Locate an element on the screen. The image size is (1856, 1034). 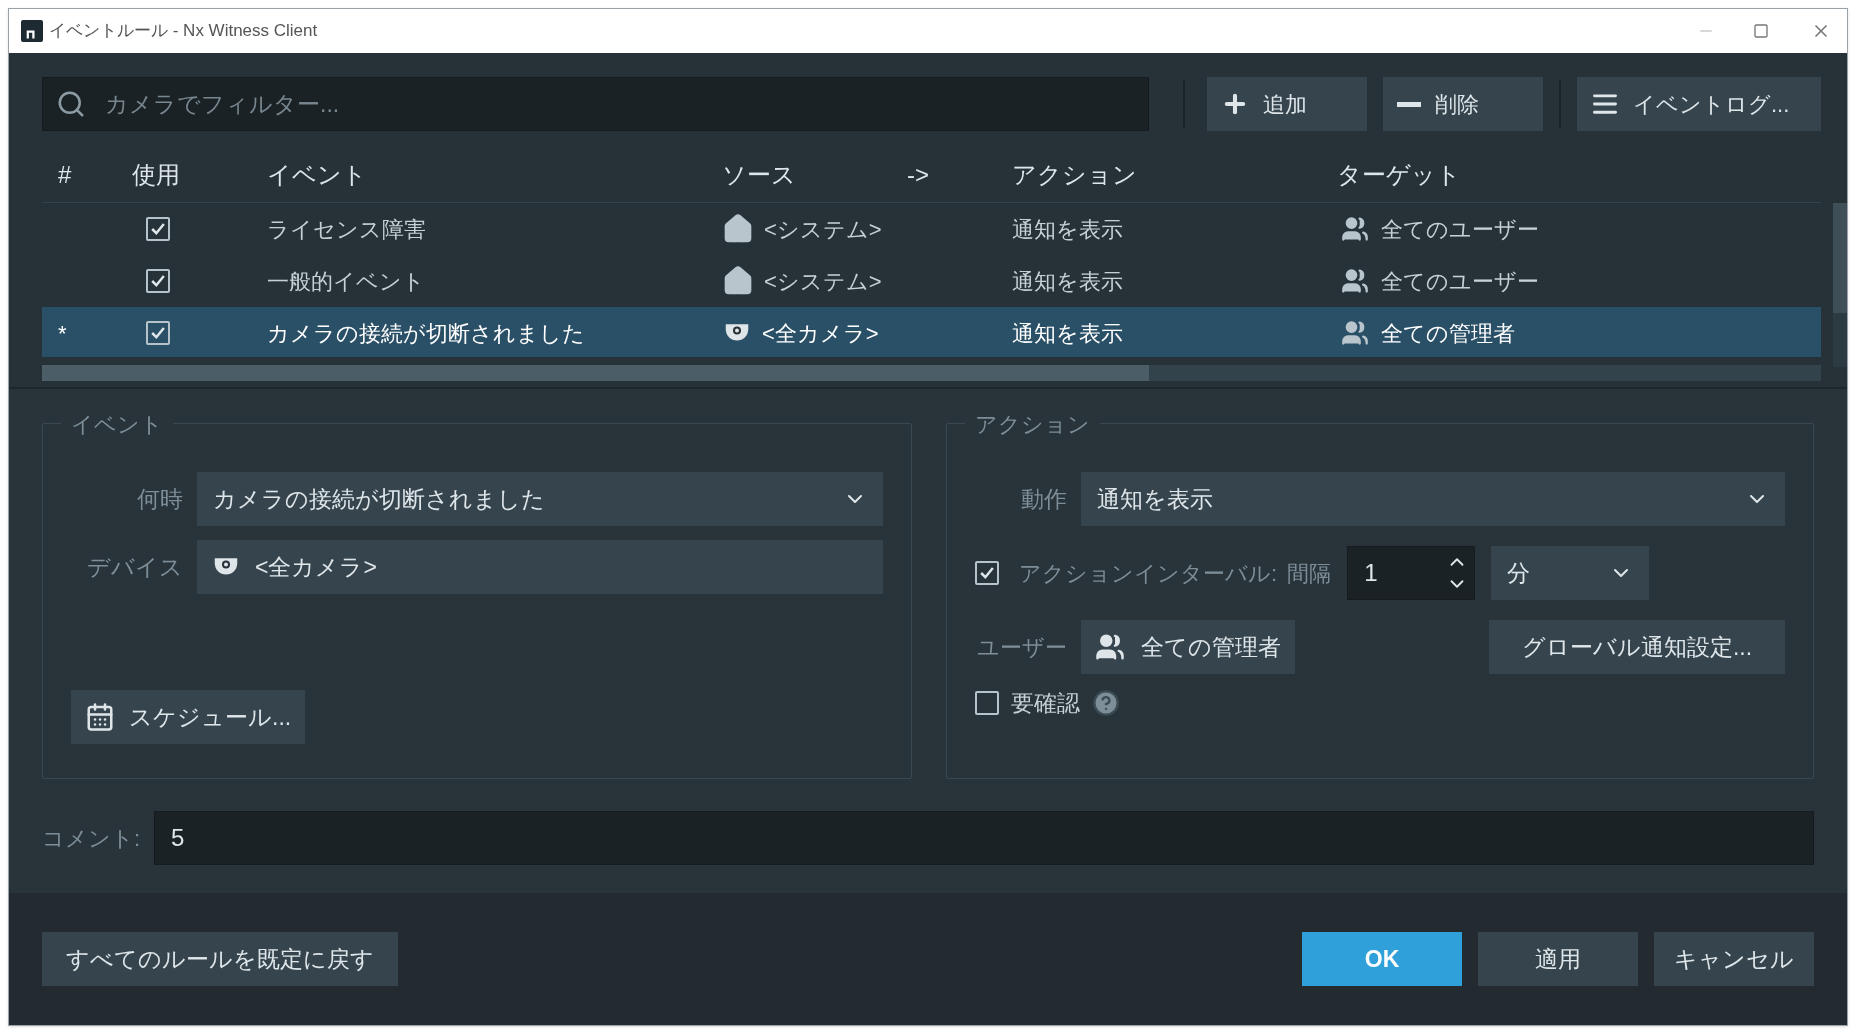
modified-marker: * is located at coordinates (62, 333).